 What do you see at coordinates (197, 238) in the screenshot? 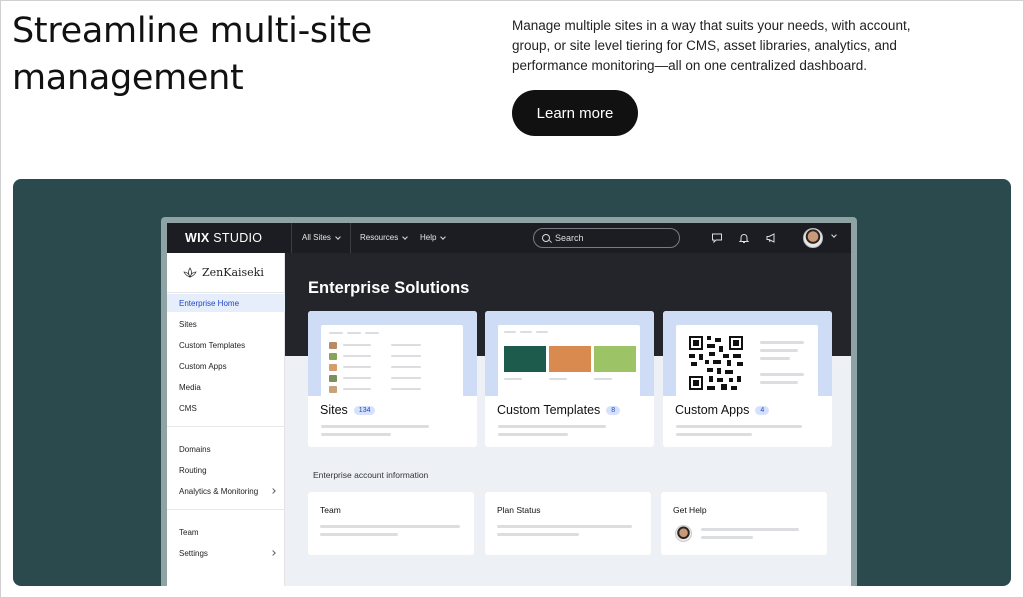
I see `logo-bold: WIX` at bounding box center [197, 238].